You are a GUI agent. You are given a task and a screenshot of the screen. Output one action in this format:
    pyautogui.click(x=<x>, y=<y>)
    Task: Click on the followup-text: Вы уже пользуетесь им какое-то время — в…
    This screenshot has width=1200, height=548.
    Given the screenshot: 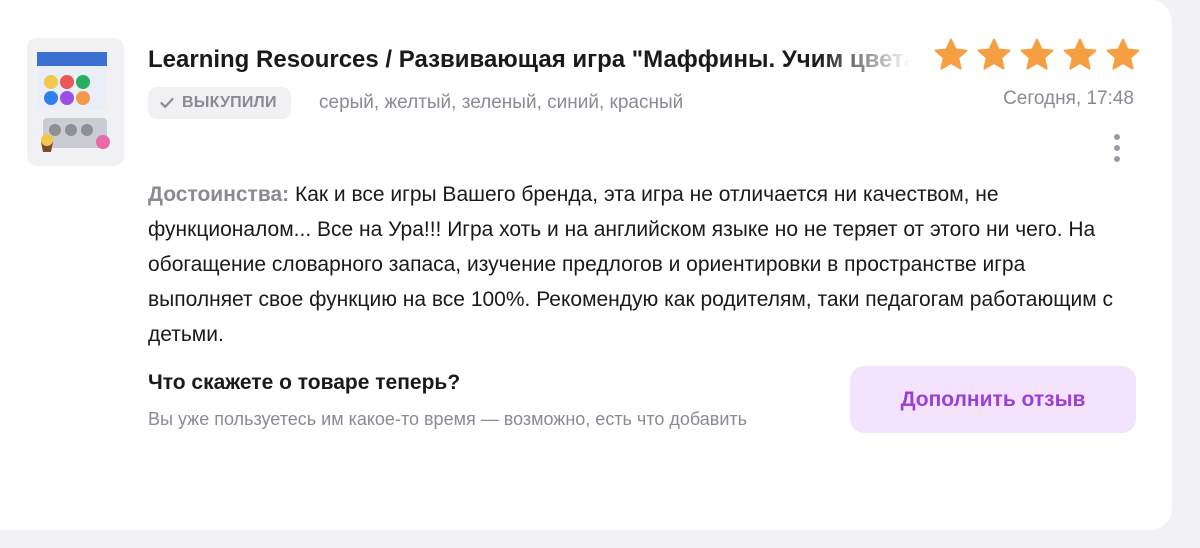 What is the action you would take?
    pyautogui.click(x=448, y=419)
    